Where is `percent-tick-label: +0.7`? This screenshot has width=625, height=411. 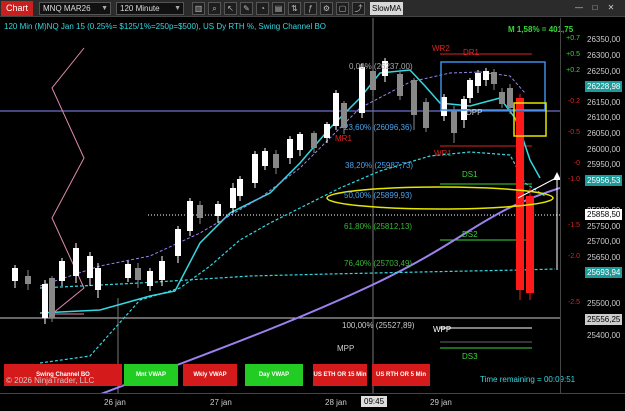 percent-tick-label: +0.7 is located at coordinates (573, 38).